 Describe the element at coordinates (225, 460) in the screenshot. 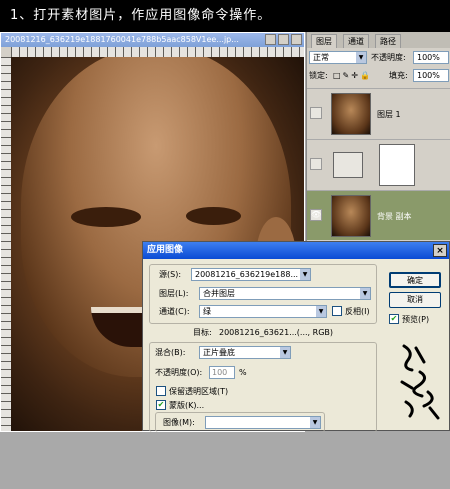

I see `bottom-area` at that location.